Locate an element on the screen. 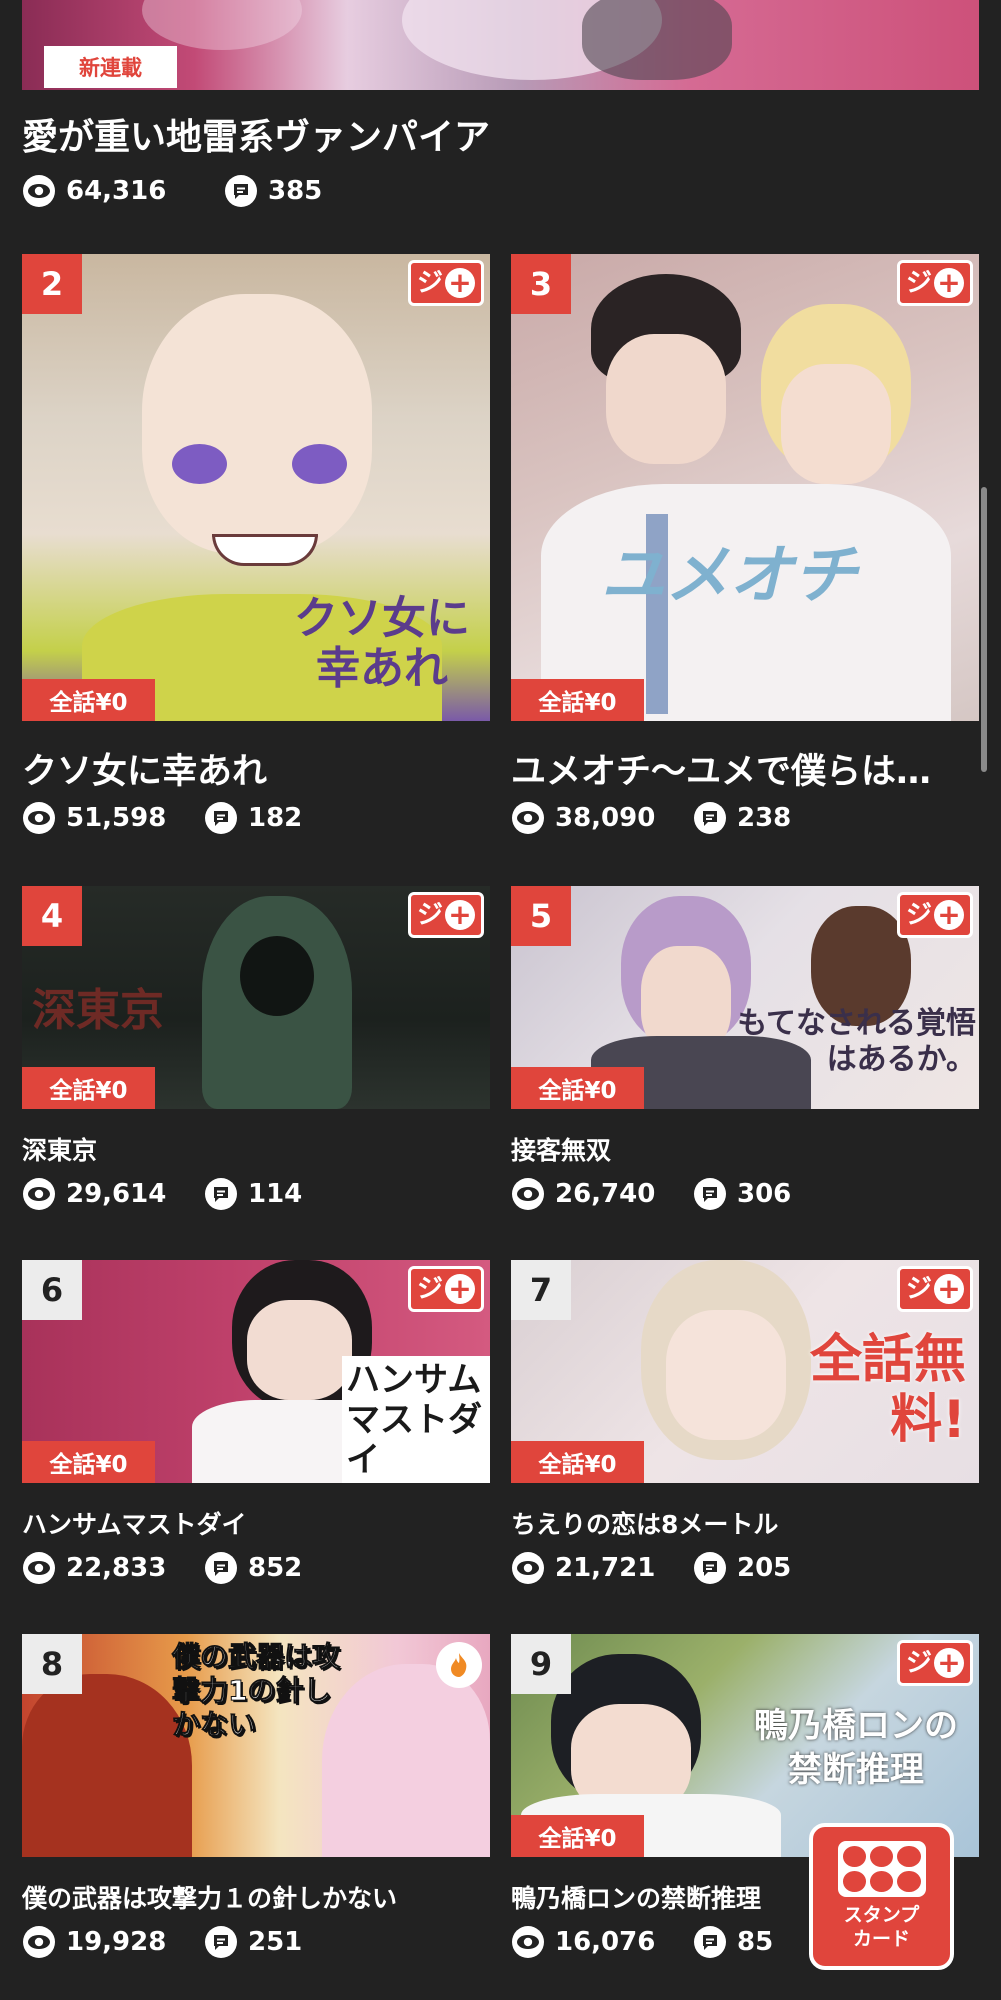 The height and width of the screenshot is (2000, 1001). cover-logo-text: クソ女に幸あれ is located at coordinates (382, 643).